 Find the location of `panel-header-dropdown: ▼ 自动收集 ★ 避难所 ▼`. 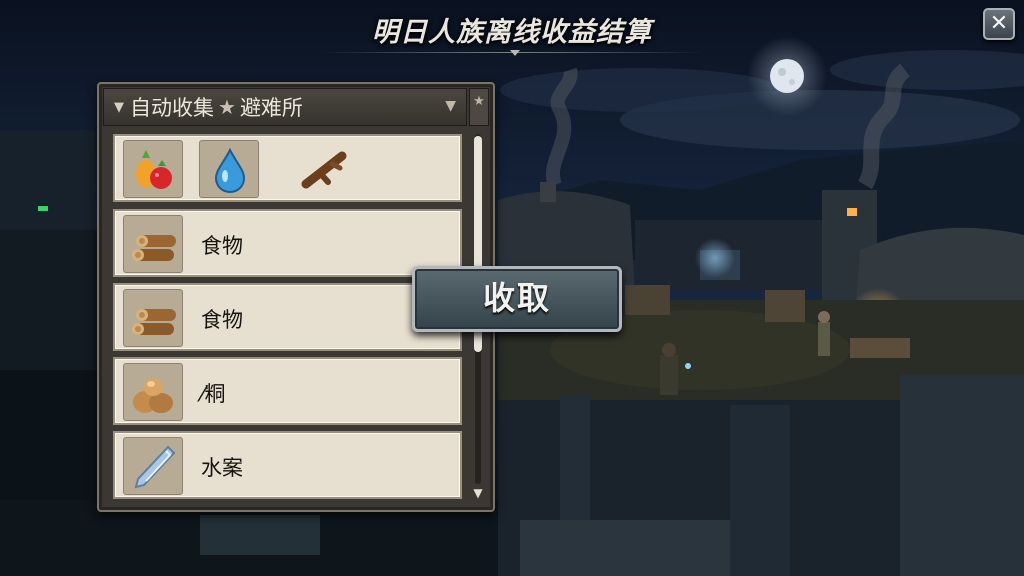

panel-header-dropdown: ▼ 自动收集 ★ 避难所 ▼ is located at coordinates (285, 107).